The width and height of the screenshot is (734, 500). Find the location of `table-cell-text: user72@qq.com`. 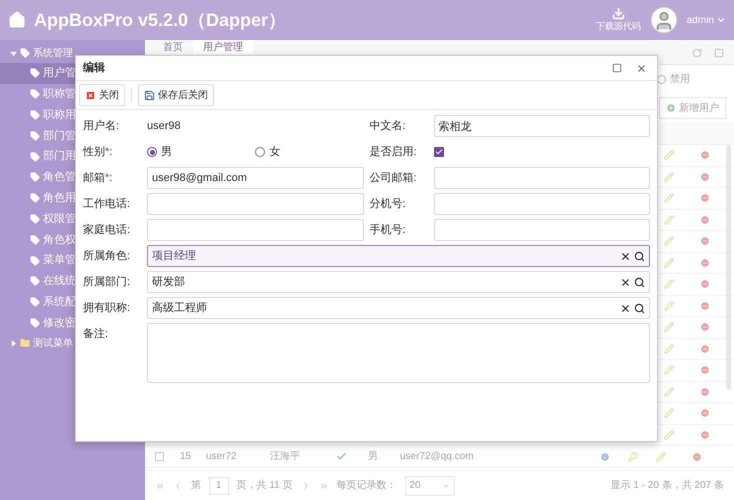

table-cell-text: user72@qq.com is located at coordinates (437, 457).